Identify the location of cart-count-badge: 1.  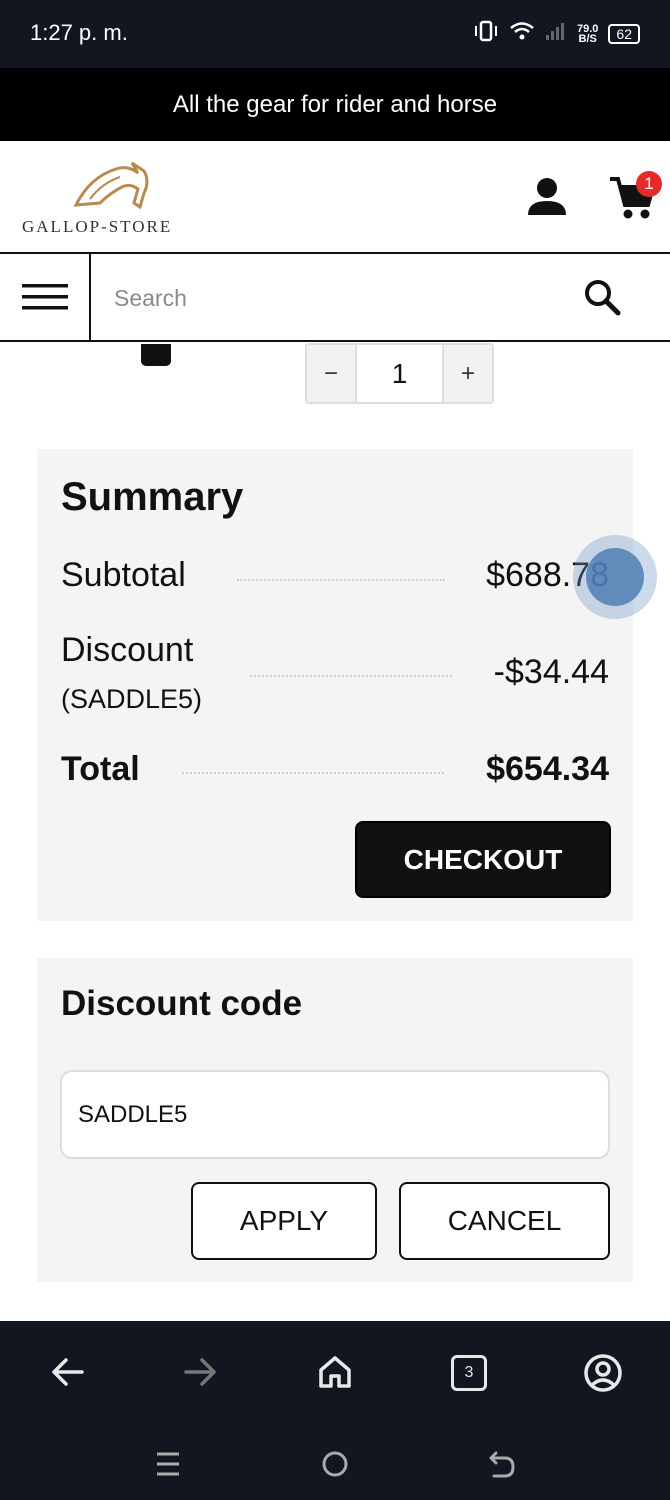
(649, 184).